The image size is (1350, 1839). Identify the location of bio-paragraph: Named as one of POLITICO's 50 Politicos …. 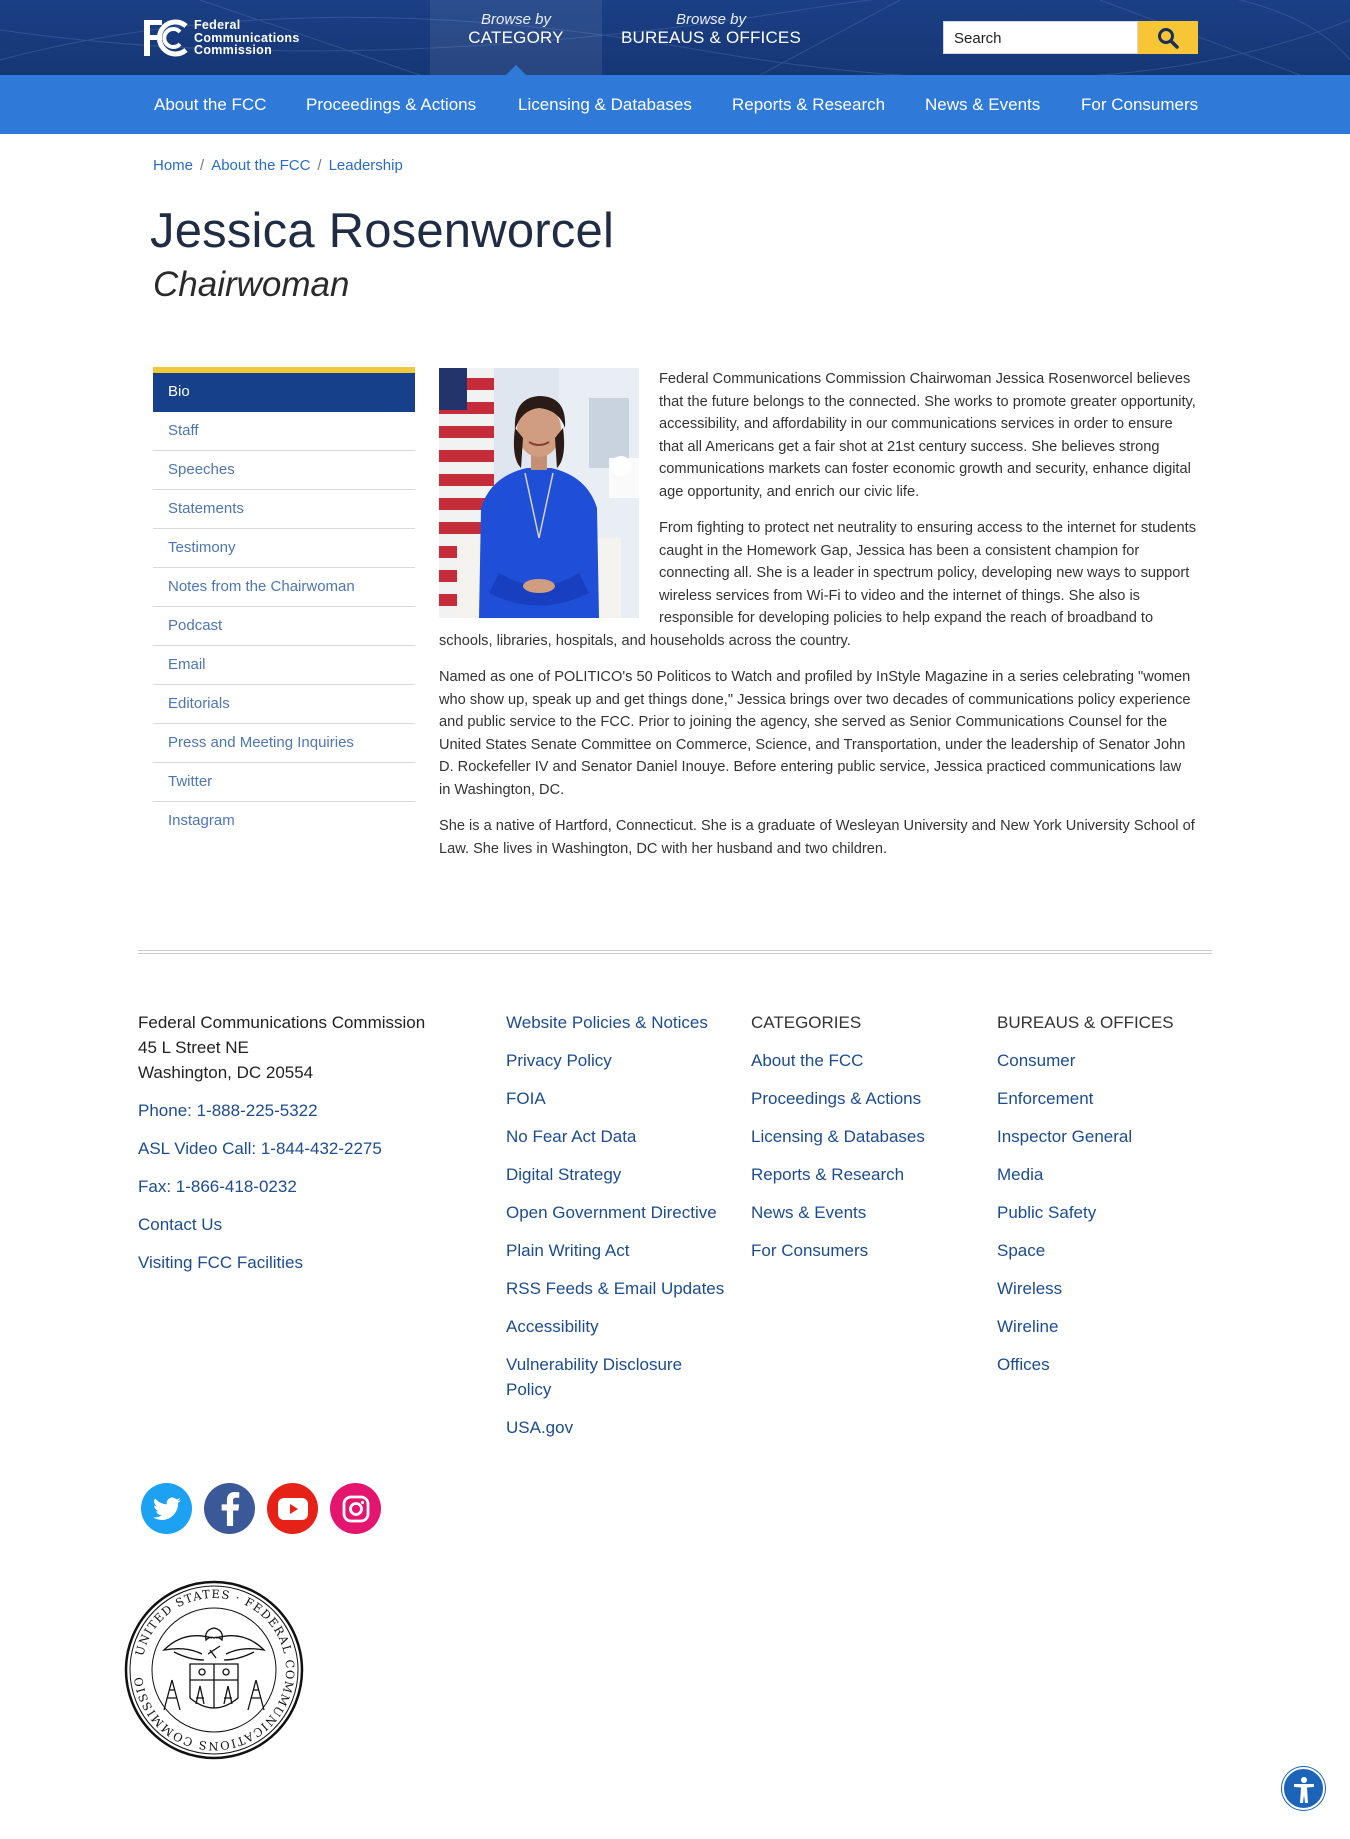
(815, 733).